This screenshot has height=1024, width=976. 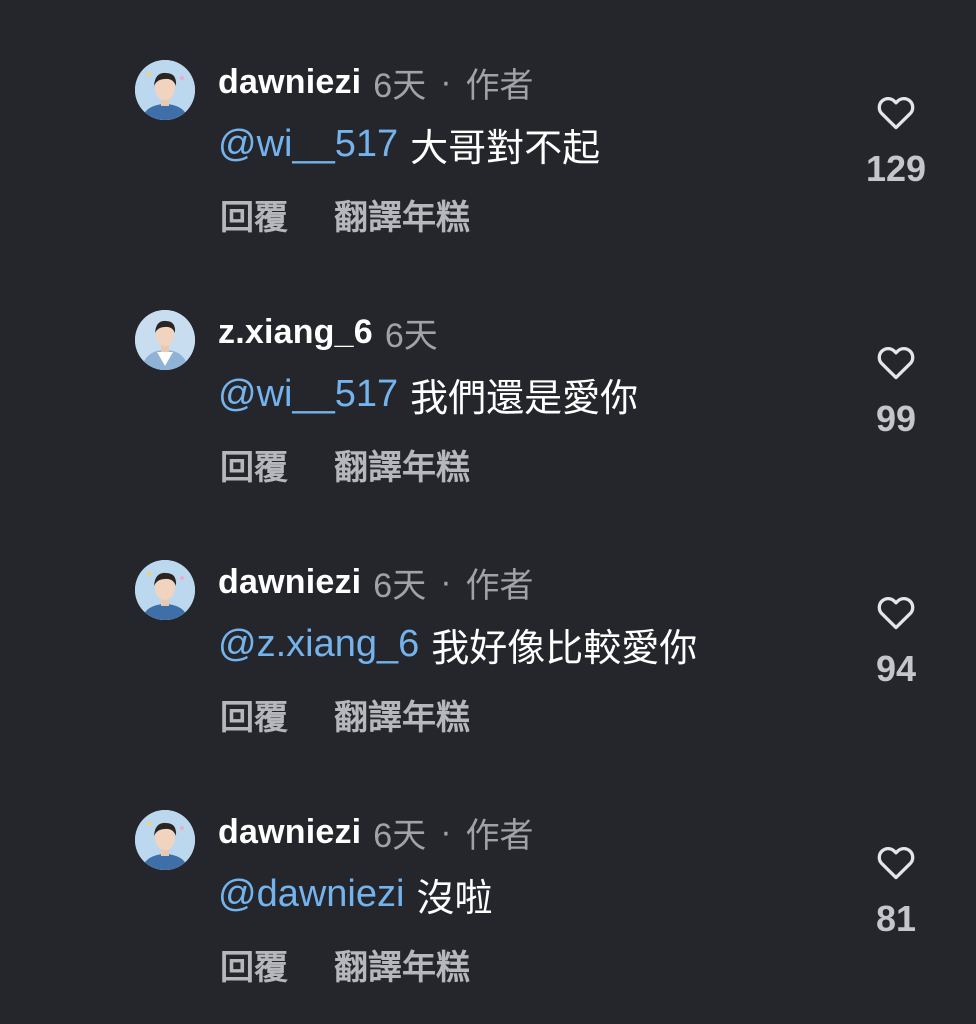 I want to click on mention-link: @z.xiang_6, so click(x=318, y=644).